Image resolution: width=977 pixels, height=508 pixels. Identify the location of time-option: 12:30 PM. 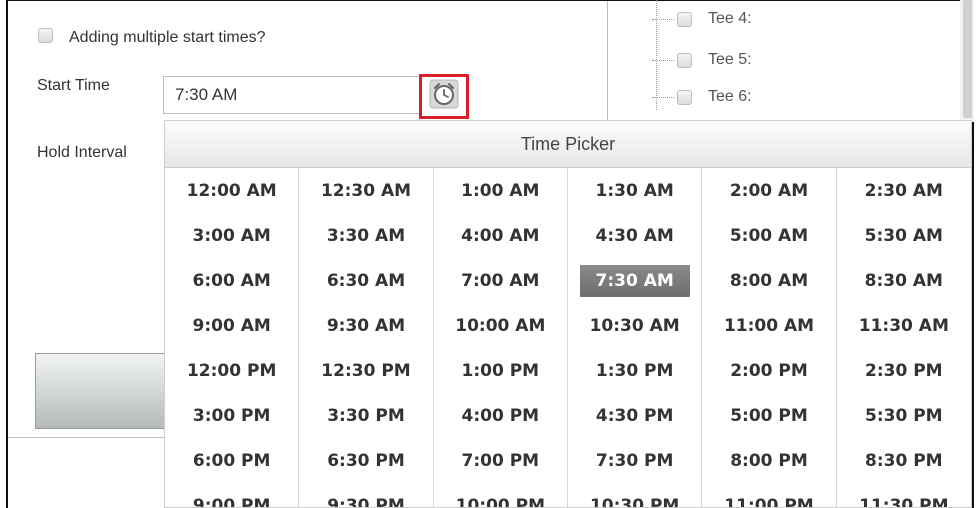
(366, 370).